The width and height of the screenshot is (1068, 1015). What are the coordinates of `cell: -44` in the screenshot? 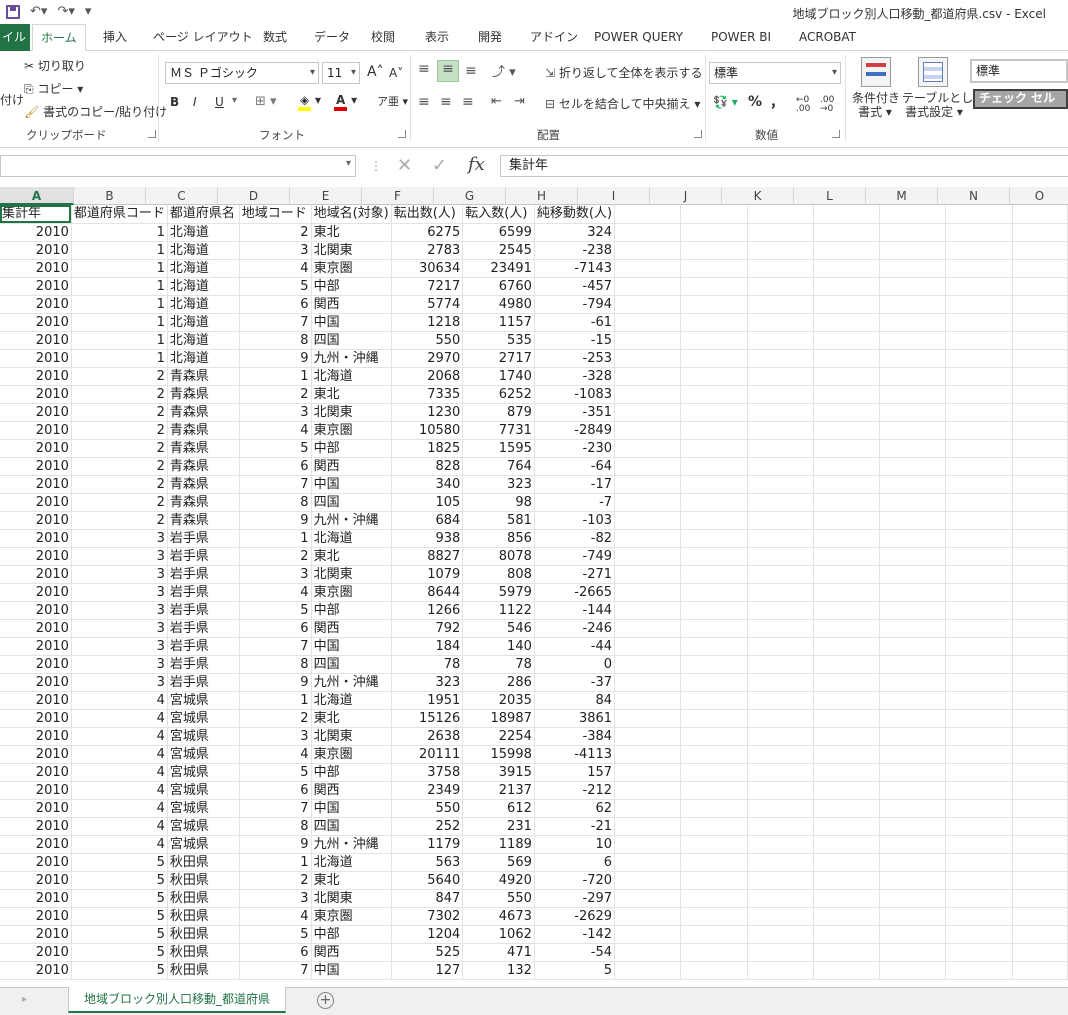 It's located at (575, 646).